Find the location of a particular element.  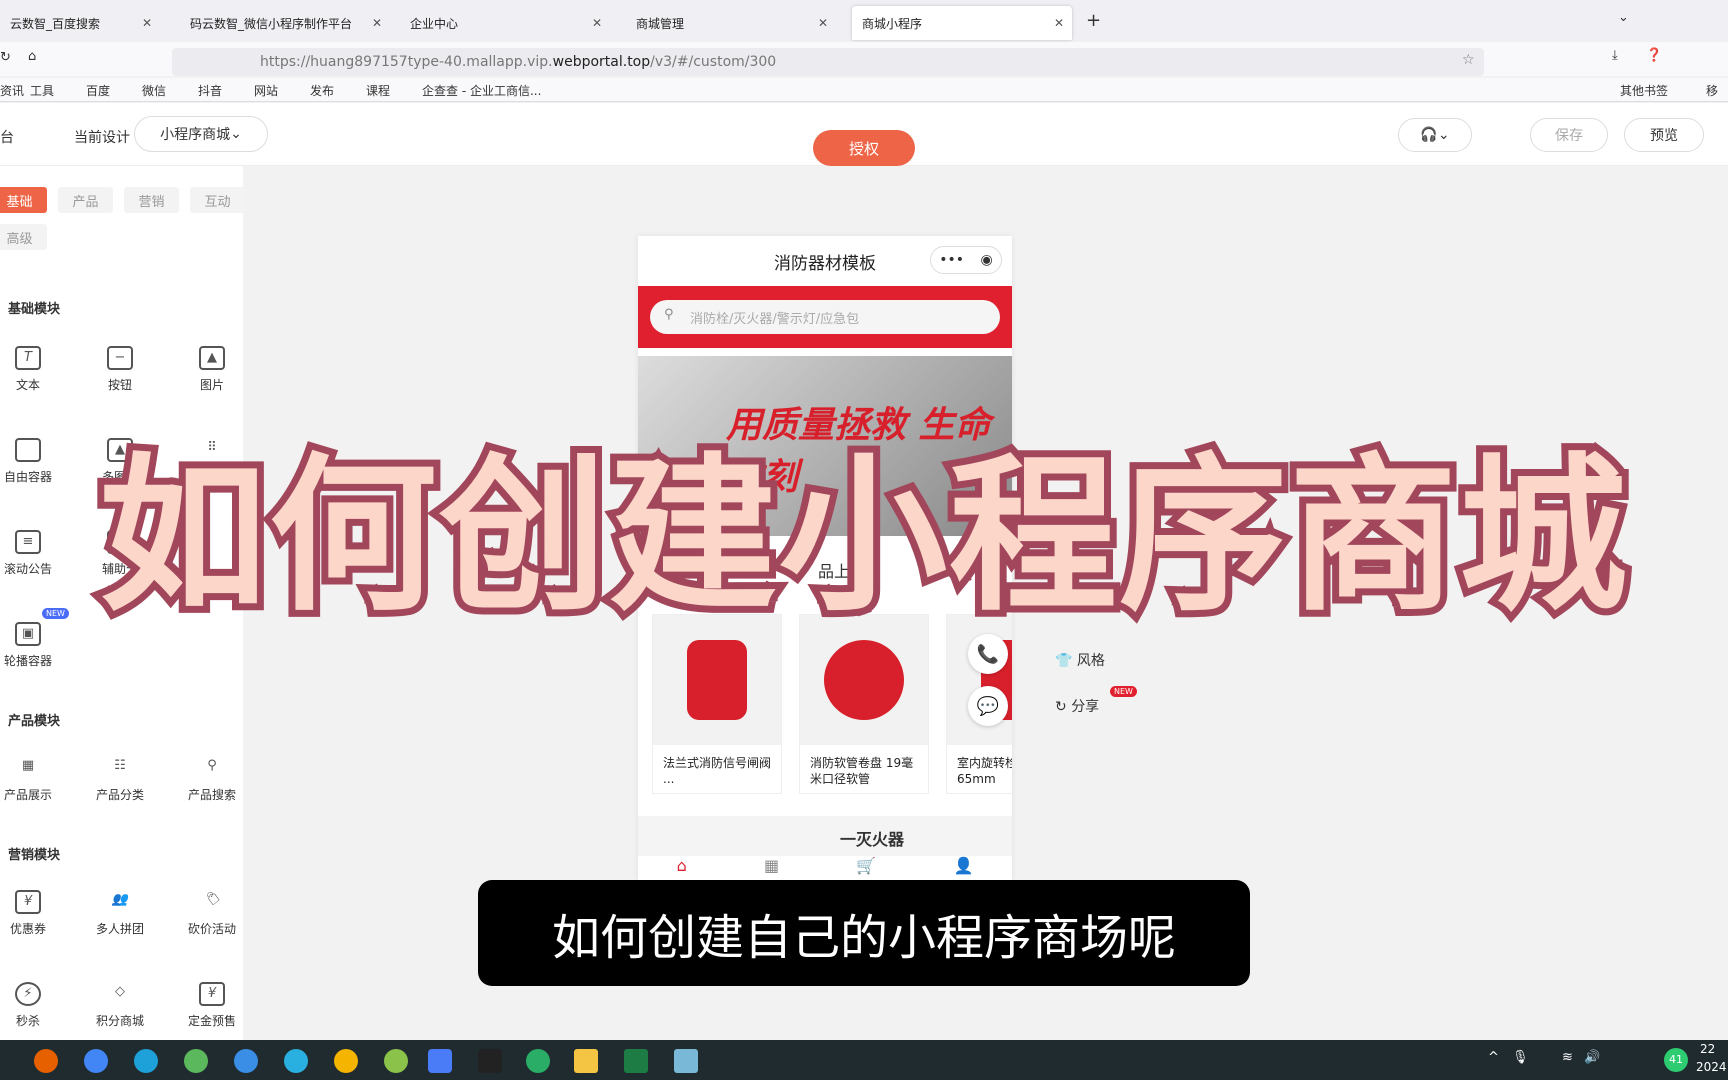

star-icon: ☆ is located at coordinates (1468, 60).